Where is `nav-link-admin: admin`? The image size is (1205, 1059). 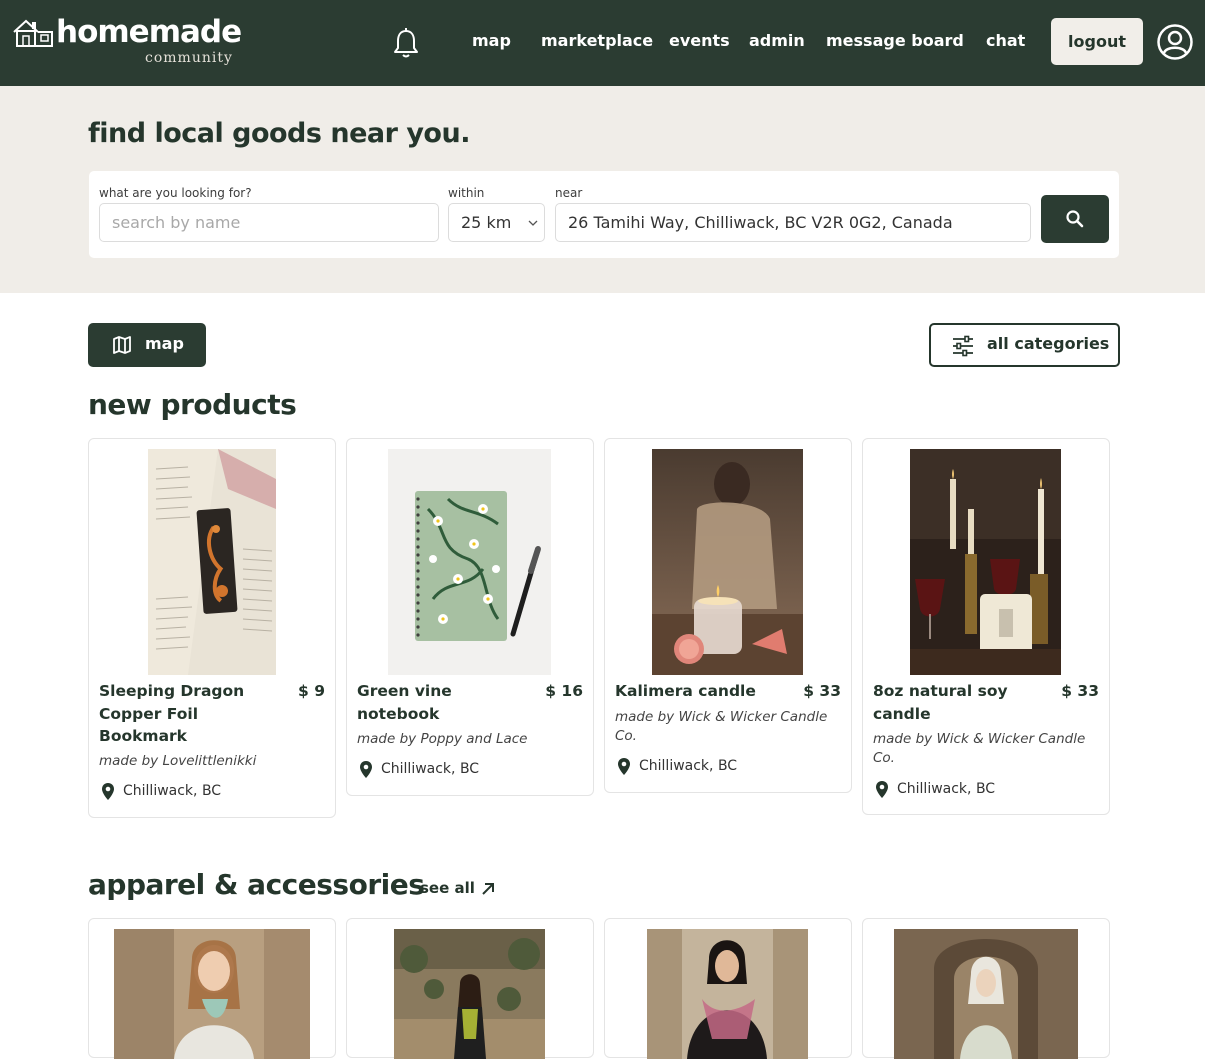 nav-link-admin: admin is located at coordinates (777, 40).